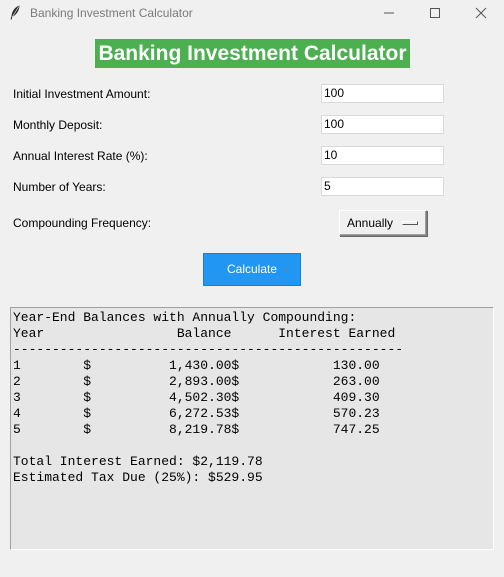 The height and width of the screenshot is (577, 504). What do you see at coordinates (111, 13) in the screenshot?
I see `window-title: Banking Investment Calculator` at bounding box center [111, 13].